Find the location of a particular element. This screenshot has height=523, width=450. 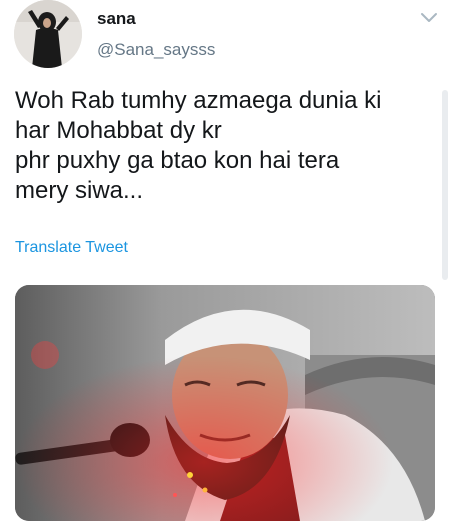

display-name: sana is located at coordinates (116, 19).